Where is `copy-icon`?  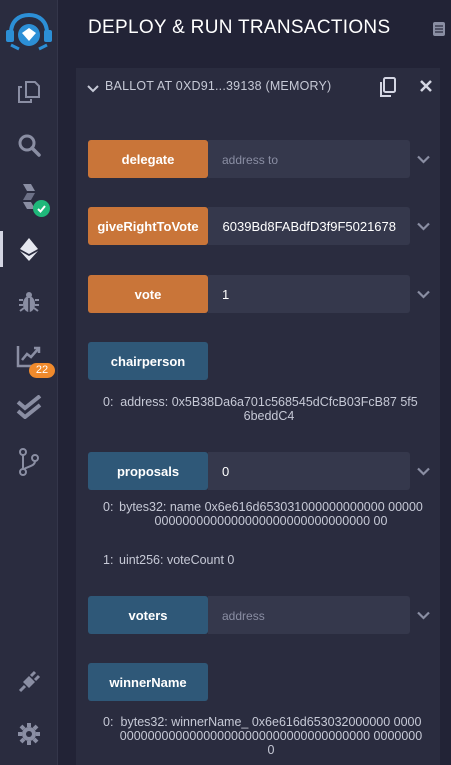
copy-icon is located at coordinates (388, 89).